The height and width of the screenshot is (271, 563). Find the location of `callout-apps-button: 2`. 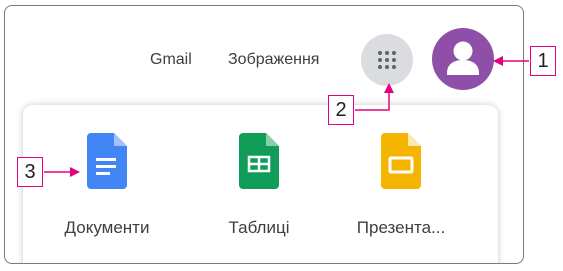

callout-apps-button: 2 is located at coordinates (341, 110).